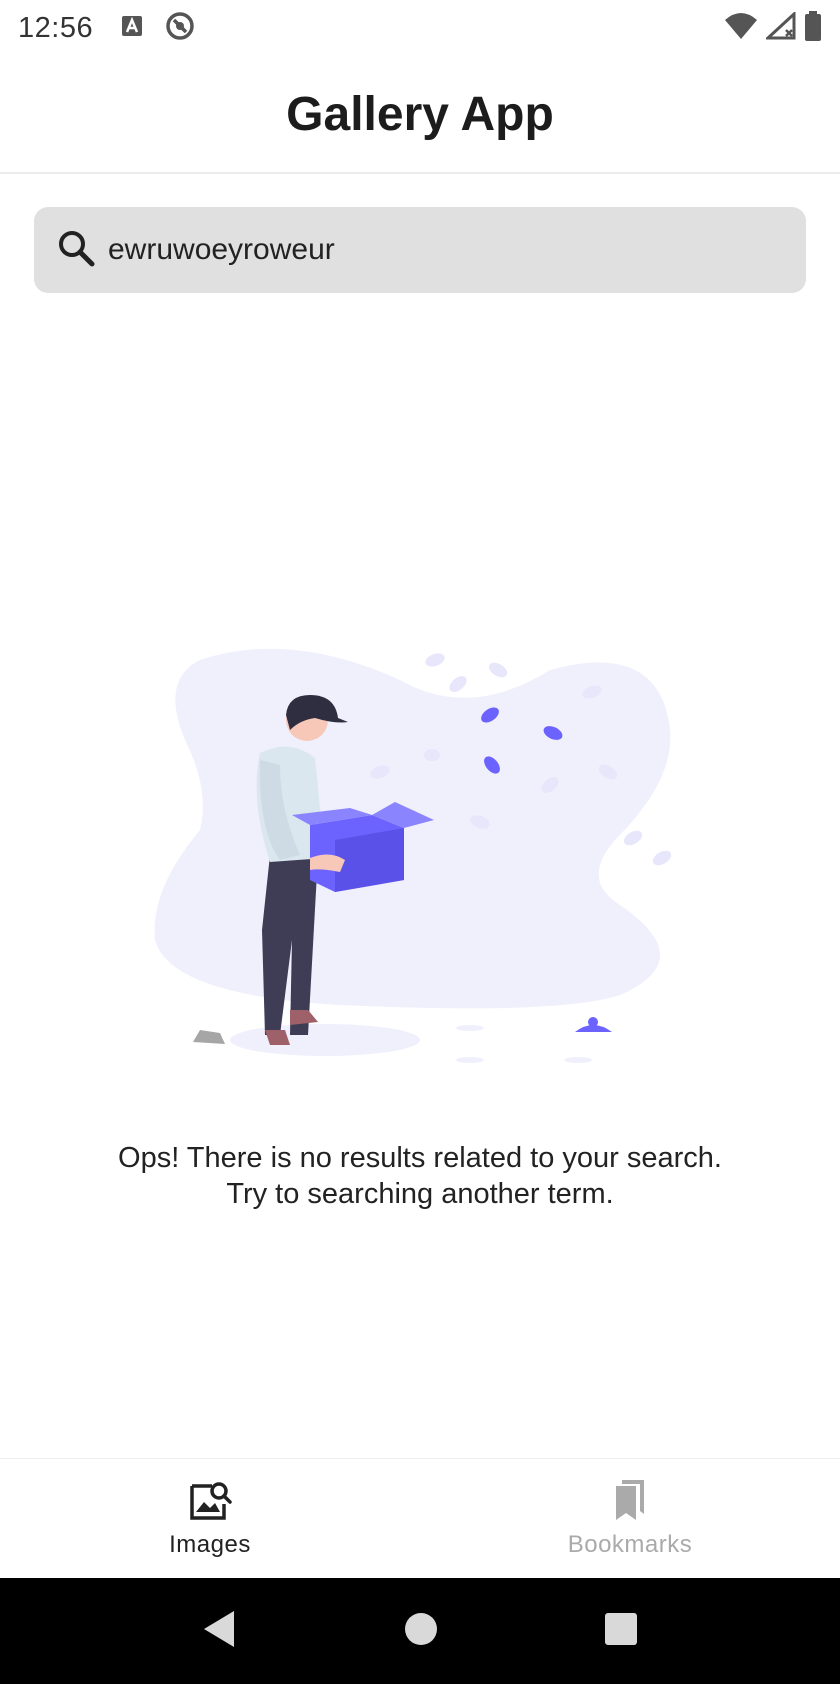 The height and width of the screenshot is (1684, 840). I want to click on tab-bookmarks: Bookmarks, so click(630, 1518).